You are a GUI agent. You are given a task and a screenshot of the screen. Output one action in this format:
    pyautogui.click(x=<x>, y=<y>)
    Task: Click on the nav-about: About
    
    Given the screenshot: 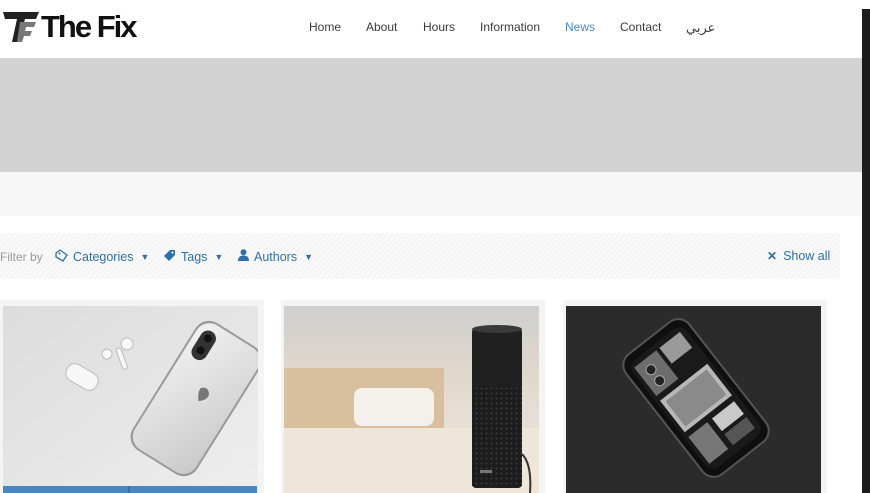 What is the action you would take?
    pyautogui.click(x=381, y=27)
    